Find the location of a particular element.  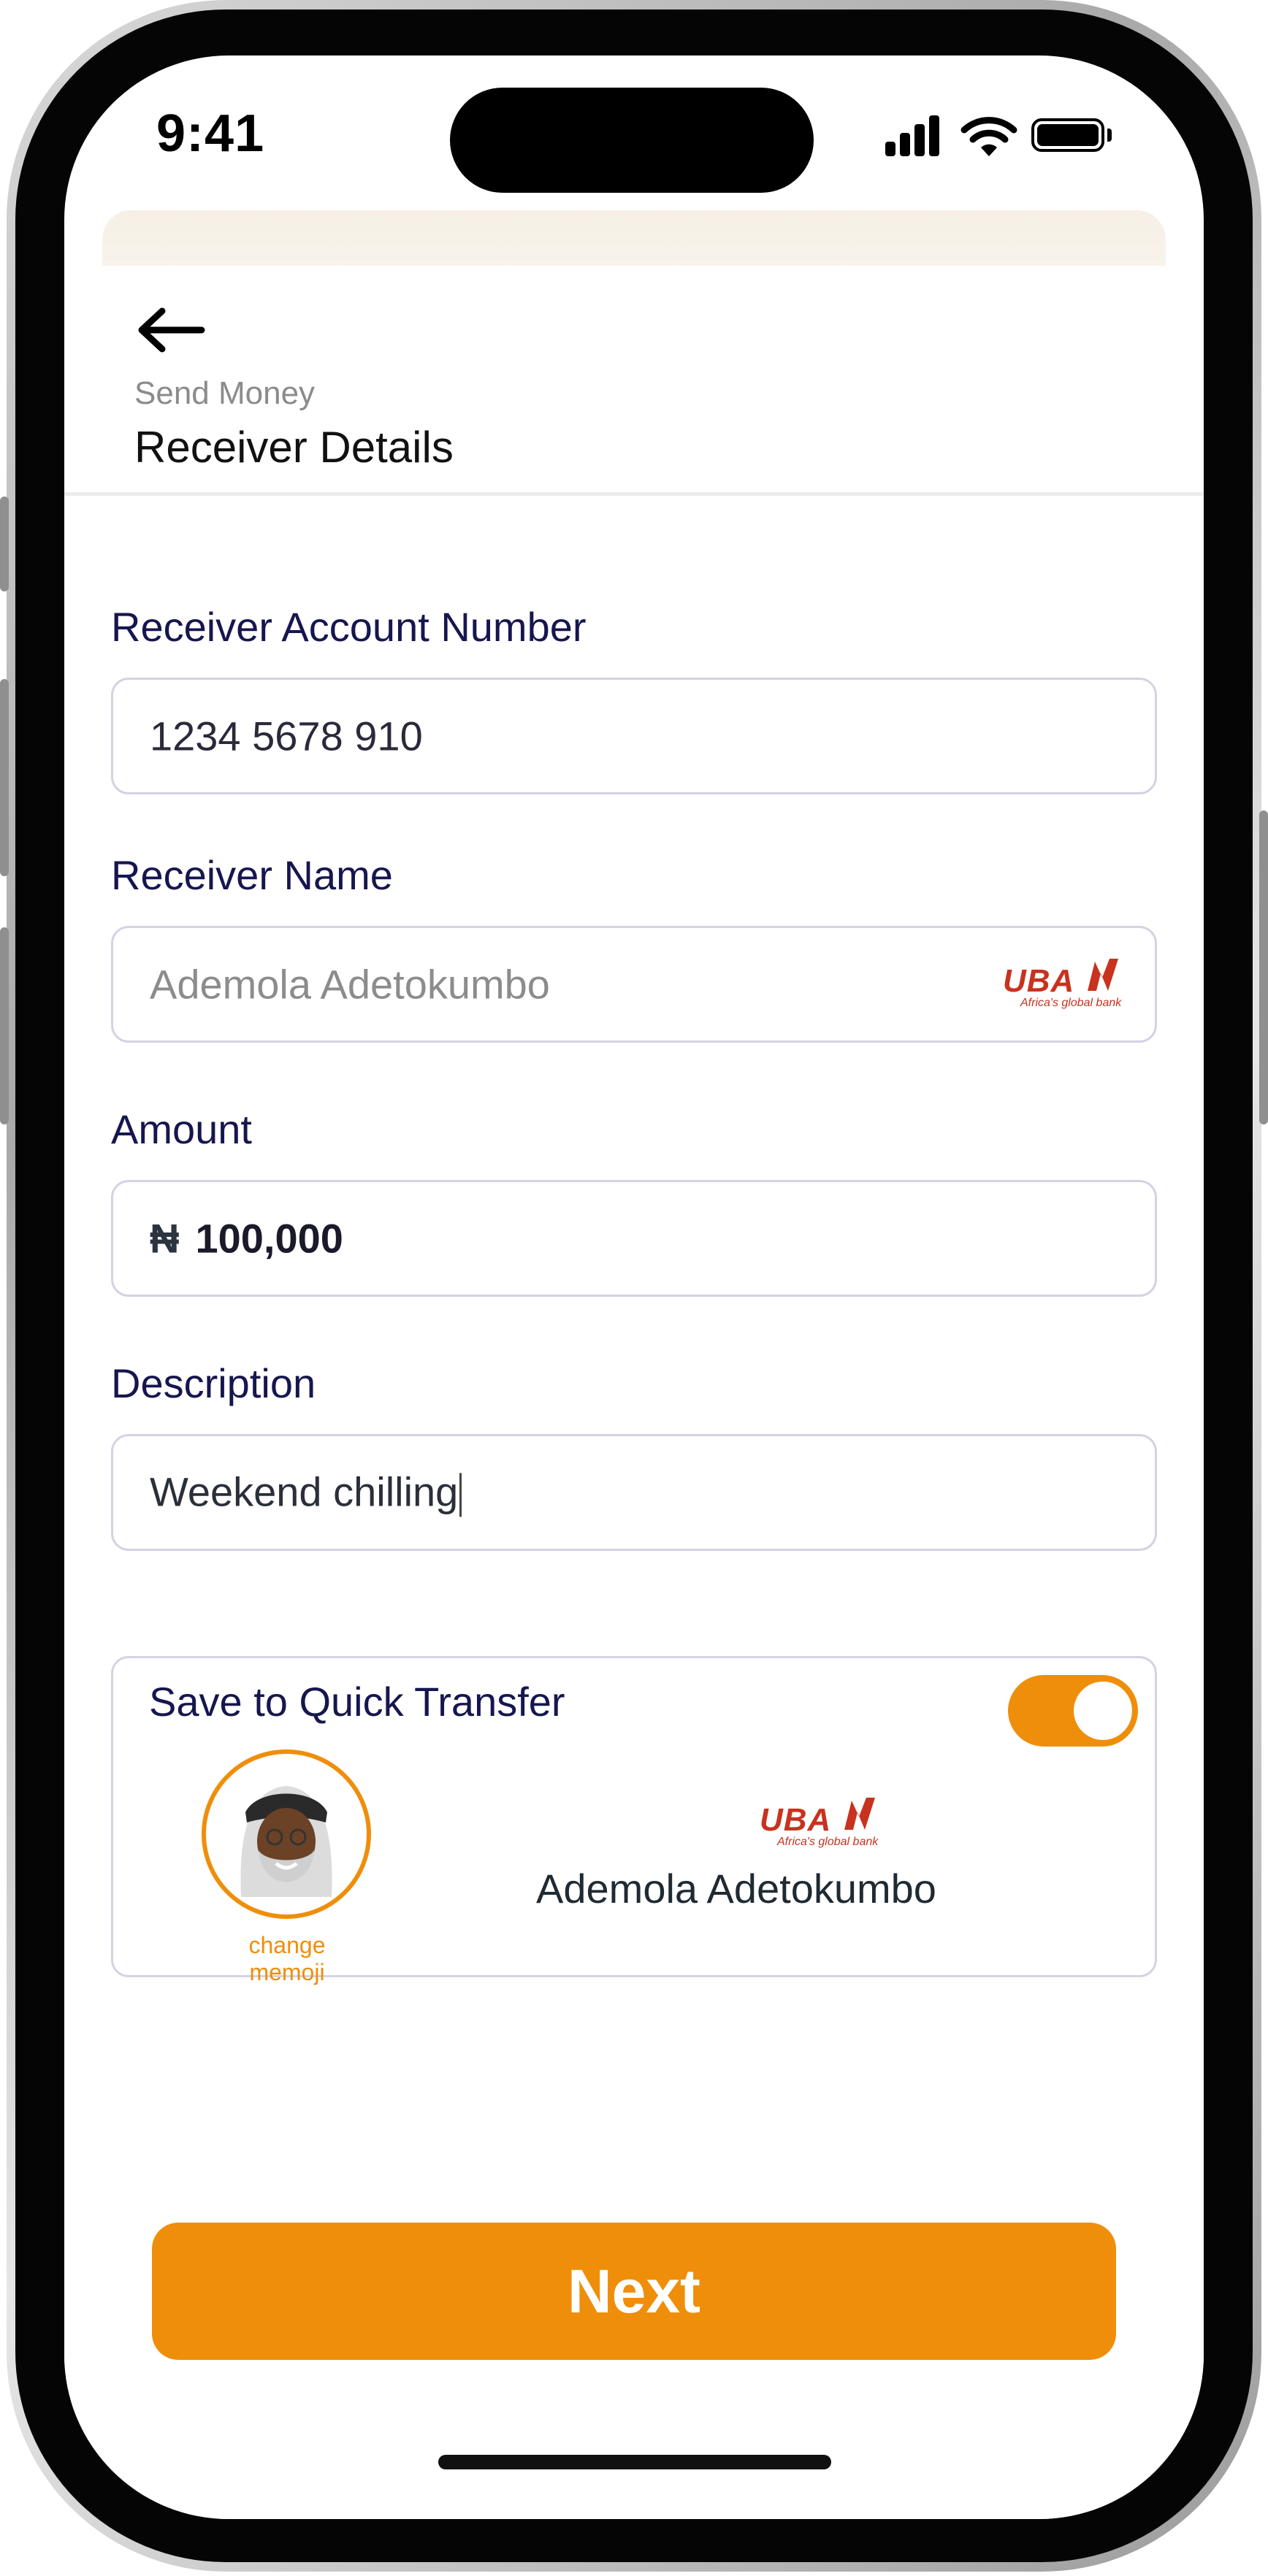

battery-icon is located at coordinates (1067, 135).